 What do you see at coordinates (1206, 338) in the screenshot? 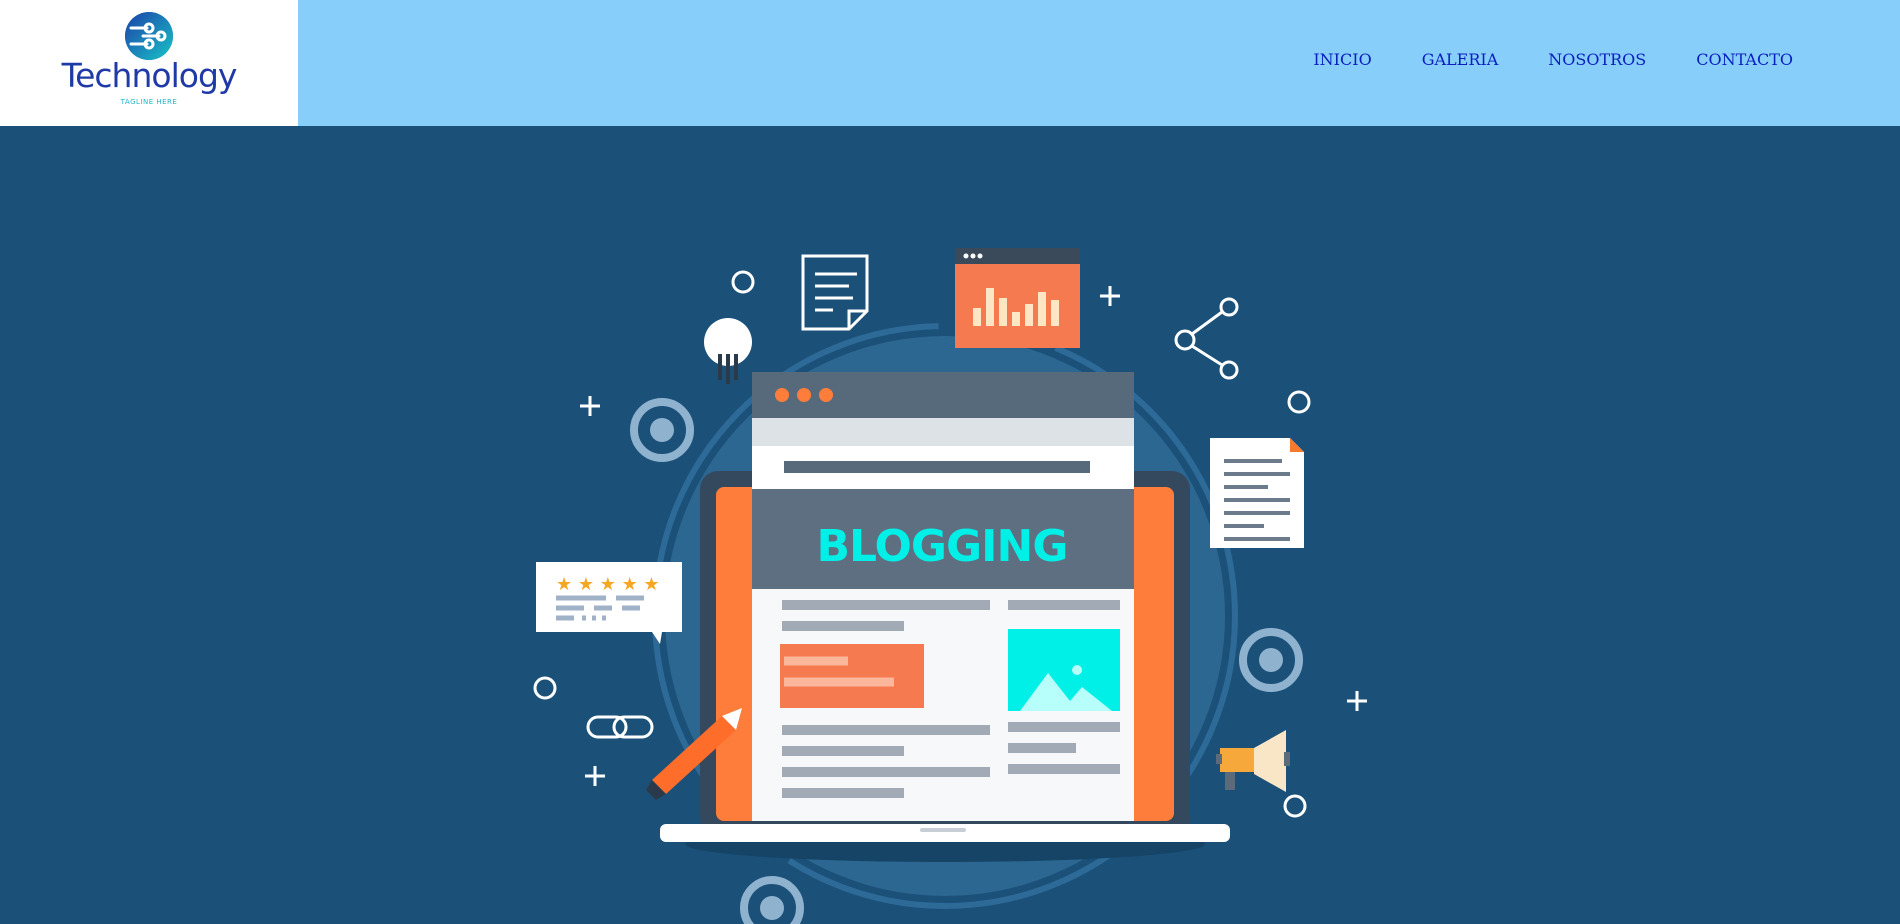
I see `share-icon` at bounding box center [1206, 338].